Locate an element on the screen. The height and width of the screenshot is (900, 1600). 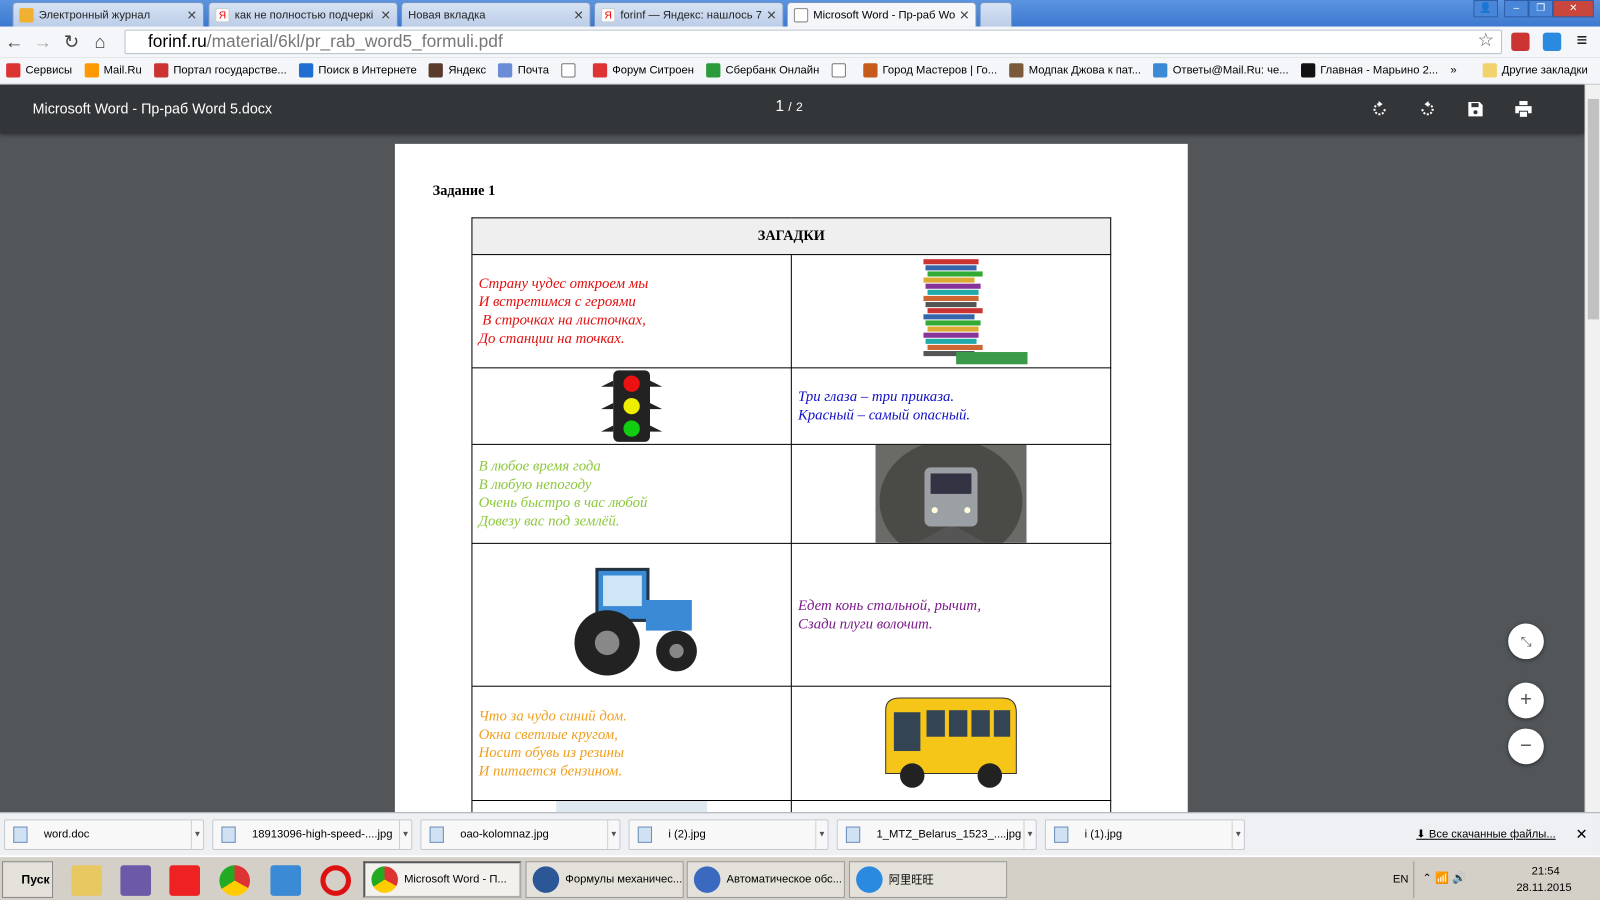
opera-icon is located at coordinates (336, 880).